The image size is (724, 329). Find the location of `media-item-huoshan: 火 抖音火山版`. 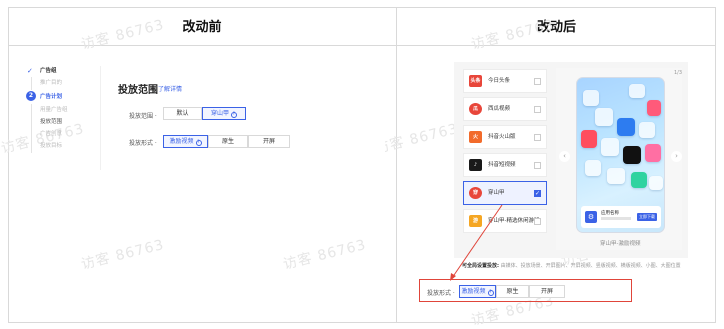

media-item-huoshan: 火 抖音火山版 is located at coordinates (505, 137).